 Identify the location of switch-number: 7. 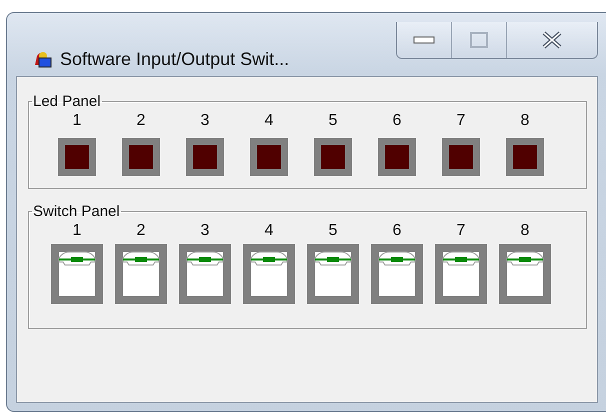
(461, 231).